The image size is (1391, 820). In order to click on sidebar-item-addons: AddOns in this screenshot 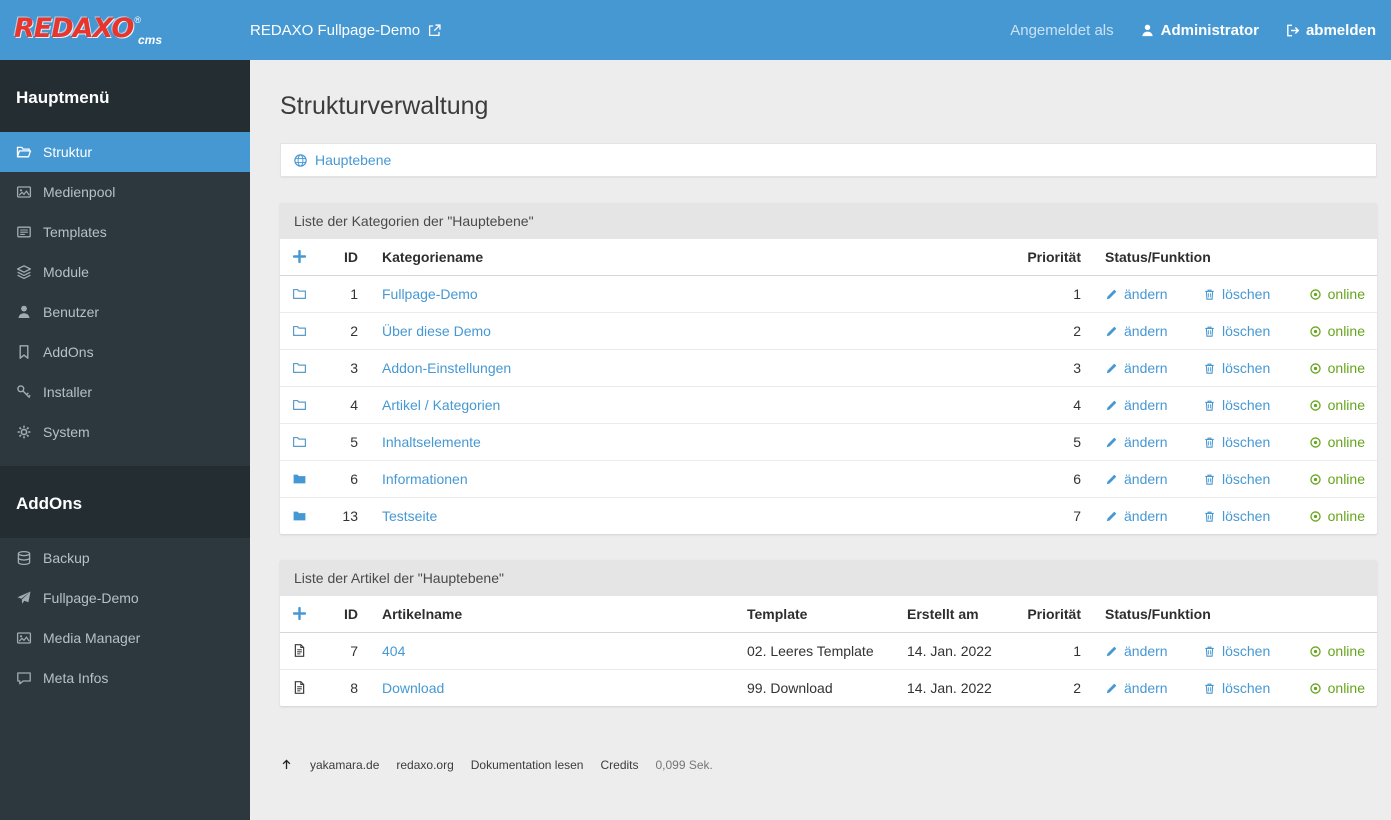, I will do `click(125, 352)`.